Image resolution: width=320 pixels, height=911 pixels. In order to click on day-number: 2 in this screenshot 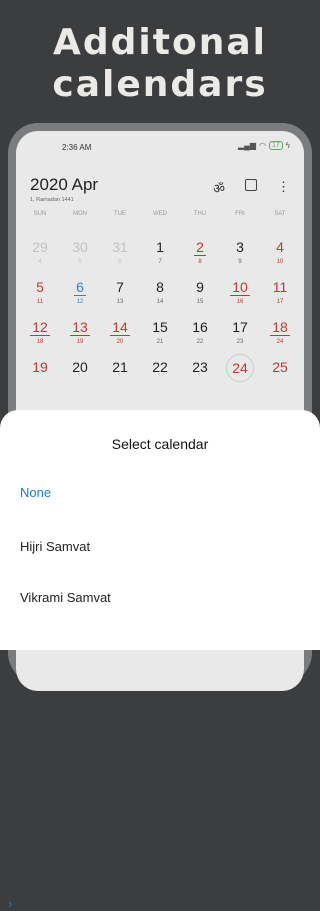, I will do `click(200, 247)`.